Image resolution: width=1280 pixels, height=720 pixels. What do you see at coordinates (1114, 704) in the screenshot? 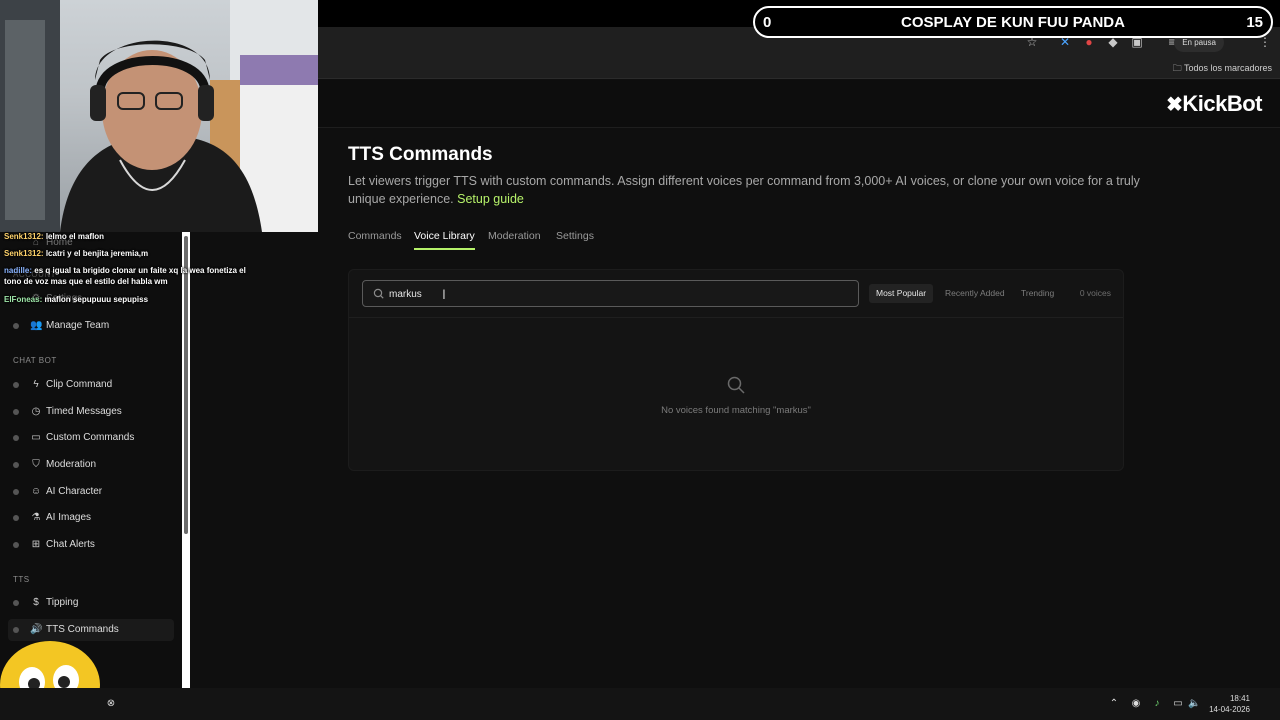
I see `chevron-up-icon: ⌃` at bounding box center [1114, 704].